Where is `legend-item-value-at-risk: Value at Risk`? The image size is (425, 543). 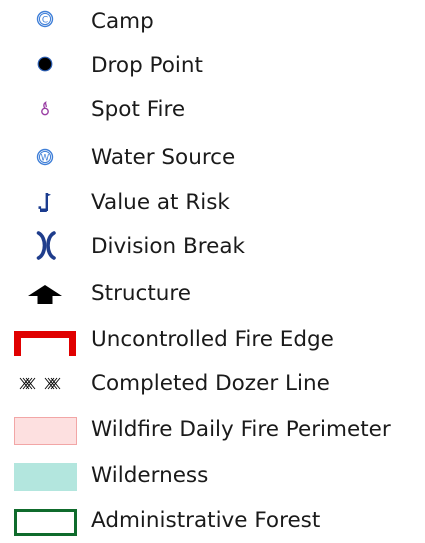
legend-item-value-at-risk: Value at Risk is located at coordinates (212, 203).